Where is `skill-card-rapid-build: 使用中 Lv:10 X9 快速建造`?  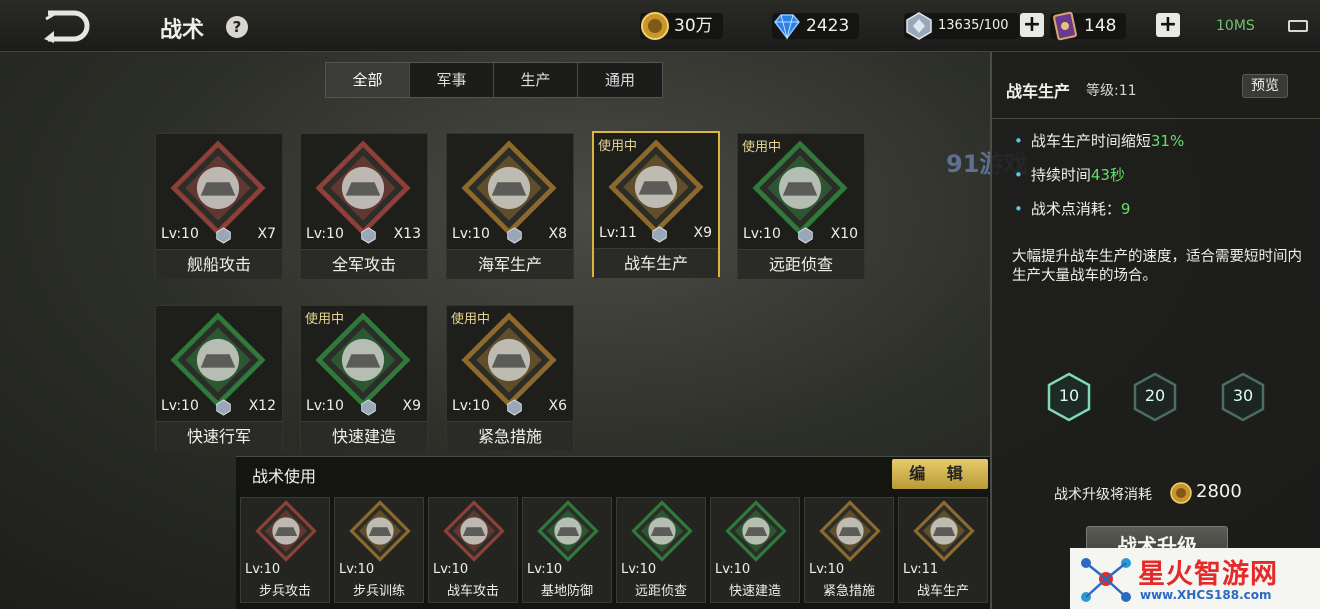 skill-card-rapid-build: 使用中 Lv:10 X9 快速建造 is located at coordinates (364, 378).